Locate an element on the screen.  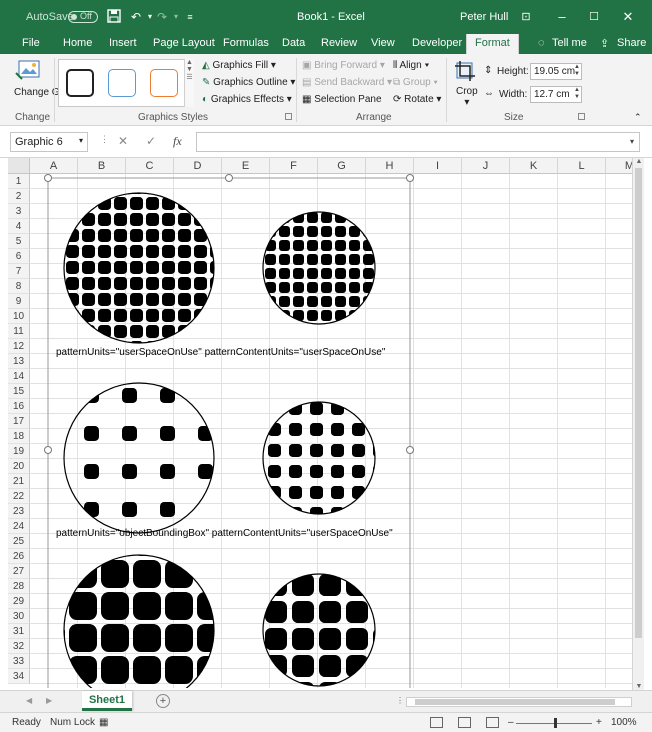
row-header: 15 is located at coordinates (19, 391).